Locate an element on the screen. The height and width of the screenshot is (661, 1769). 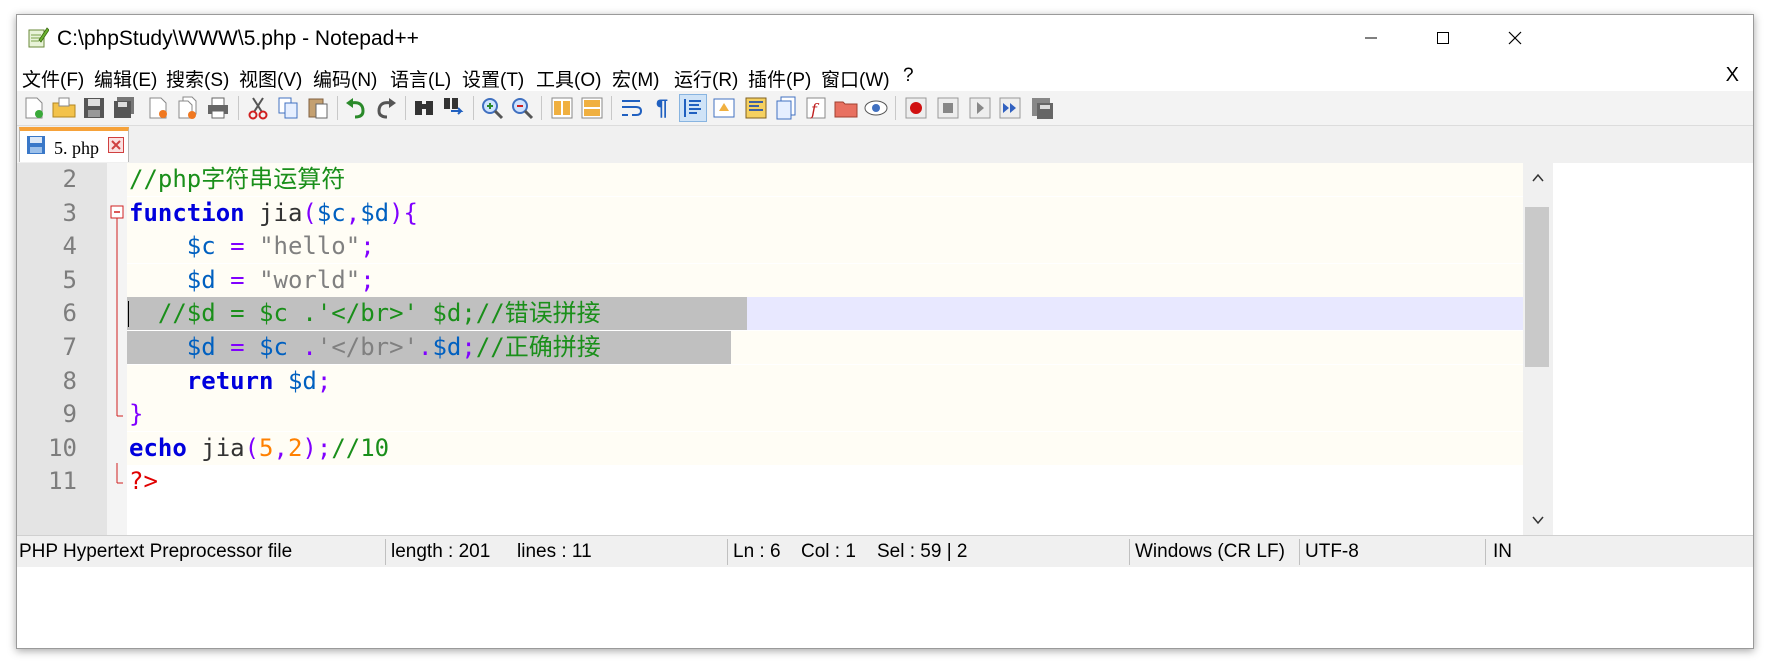
maximize-button is located at coordinates (1443, 38).